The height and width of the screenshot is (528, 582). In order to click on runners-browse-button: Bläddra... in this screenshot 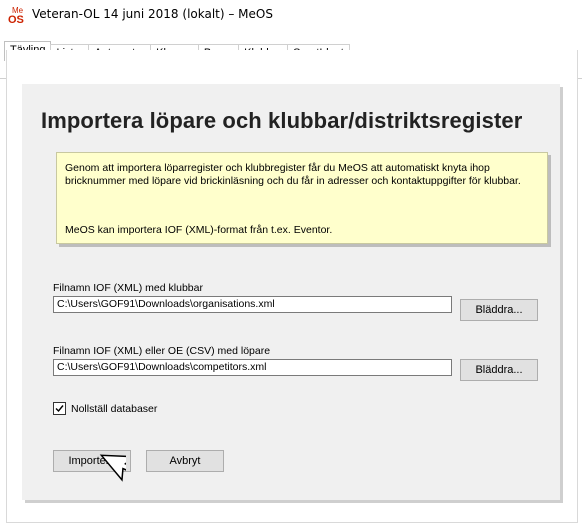, I will do `click(499, 370)`.